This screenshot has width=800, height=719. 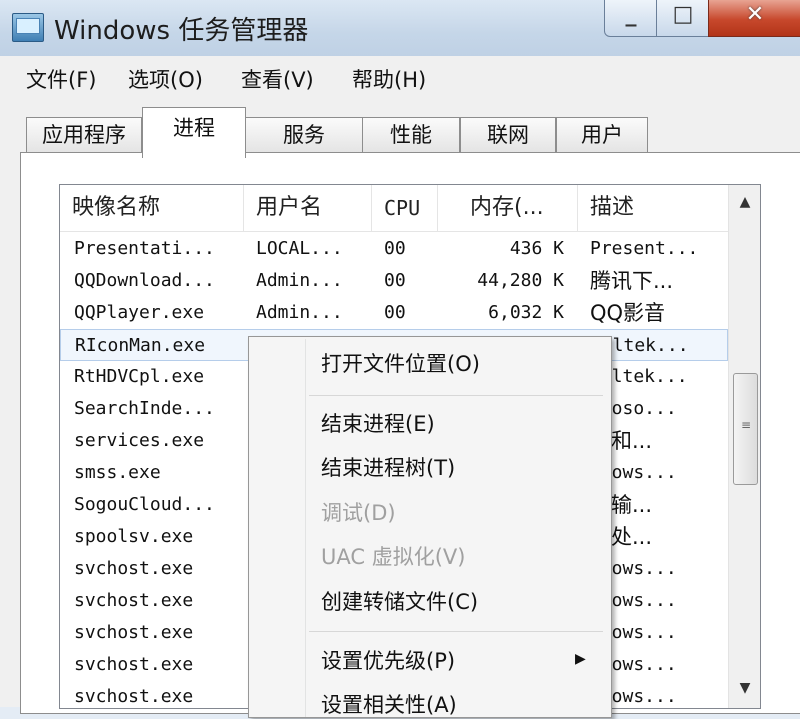 What do you see at coordinates (388, 467) in the screenshot?
I see `menu-end-process-tree: 结束进程树(T)` at bounding box center [388, 467].